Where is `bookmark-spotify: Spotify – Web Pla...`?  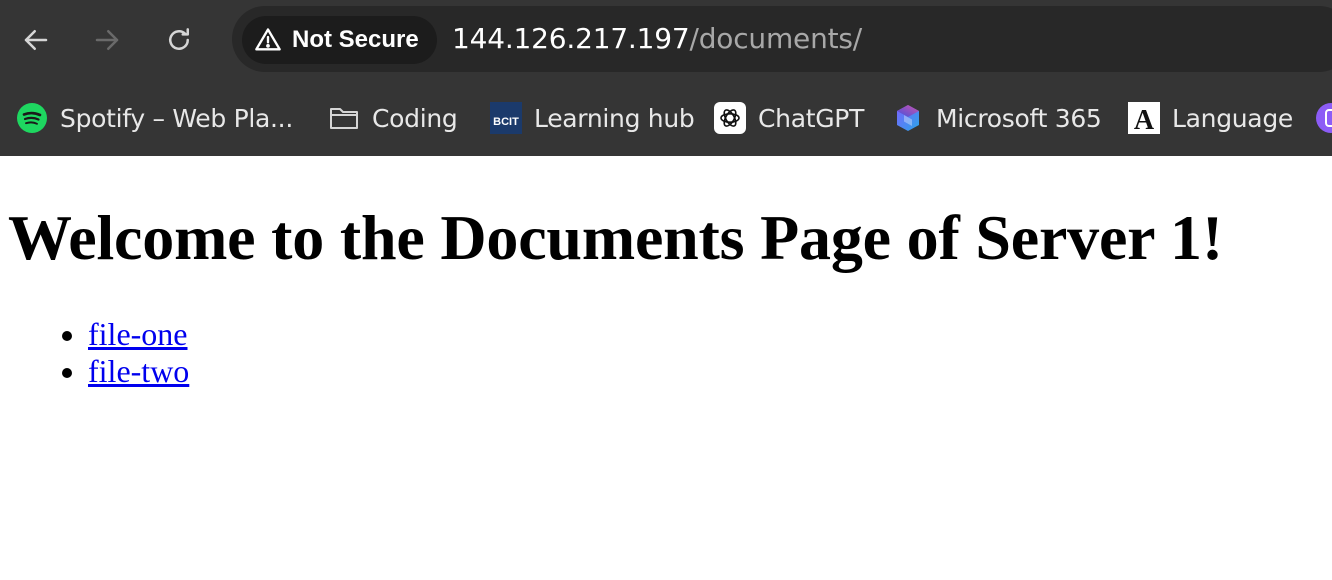 bookmark-spotify: Spotify – Web Pla... is located at coordinates (154, 118).